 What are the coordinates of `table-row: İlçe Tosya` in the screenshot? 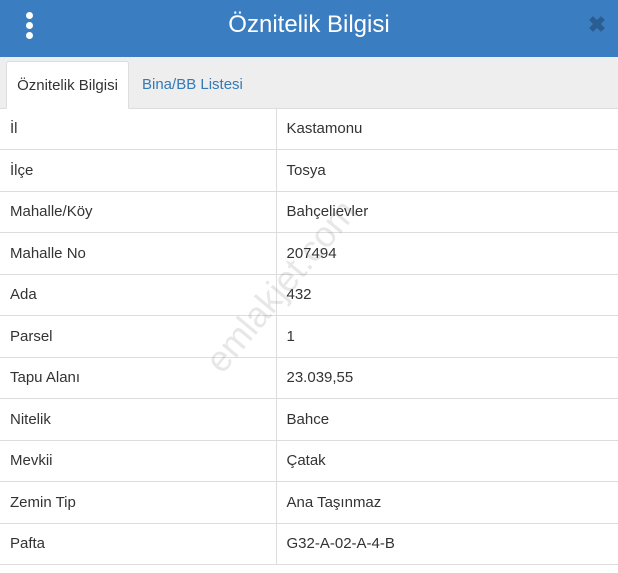 It's located at (309, 170).